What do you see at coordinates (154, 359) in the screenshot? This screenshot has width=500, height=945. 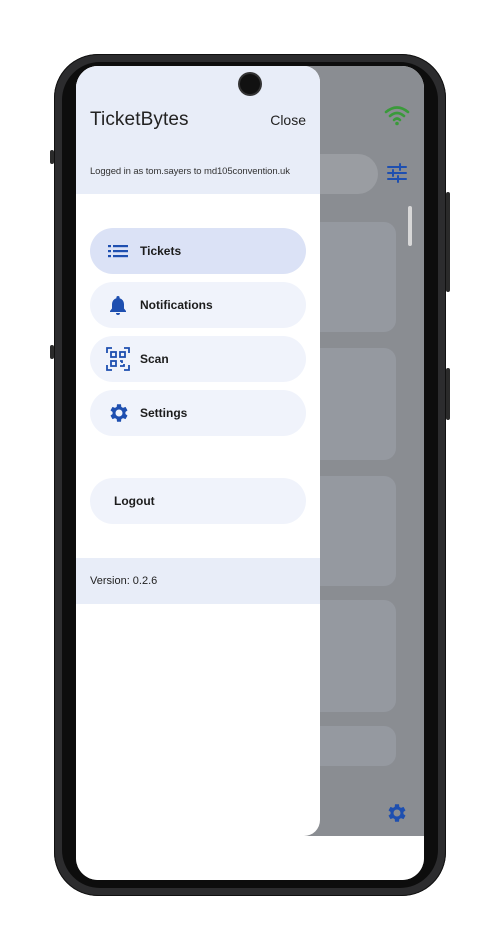 I see `nav-label-scan: Scan` at bounding box center [154, 359].